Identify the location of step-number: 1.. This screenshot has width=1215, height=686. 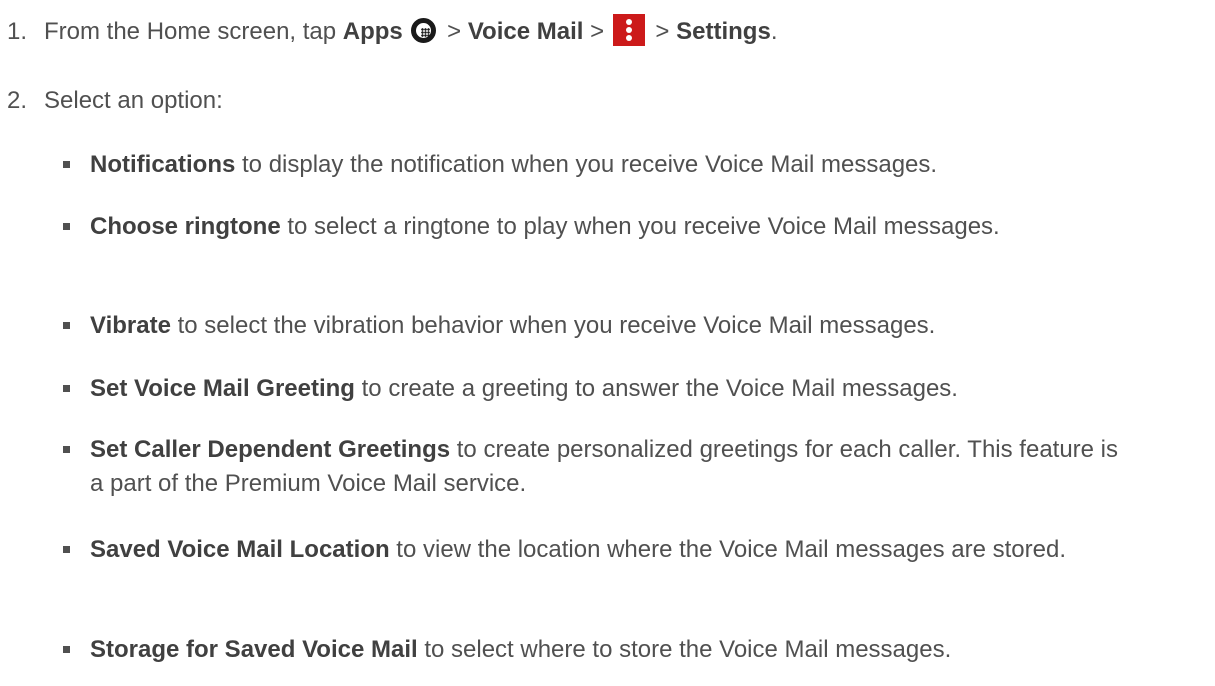
(17, 31).